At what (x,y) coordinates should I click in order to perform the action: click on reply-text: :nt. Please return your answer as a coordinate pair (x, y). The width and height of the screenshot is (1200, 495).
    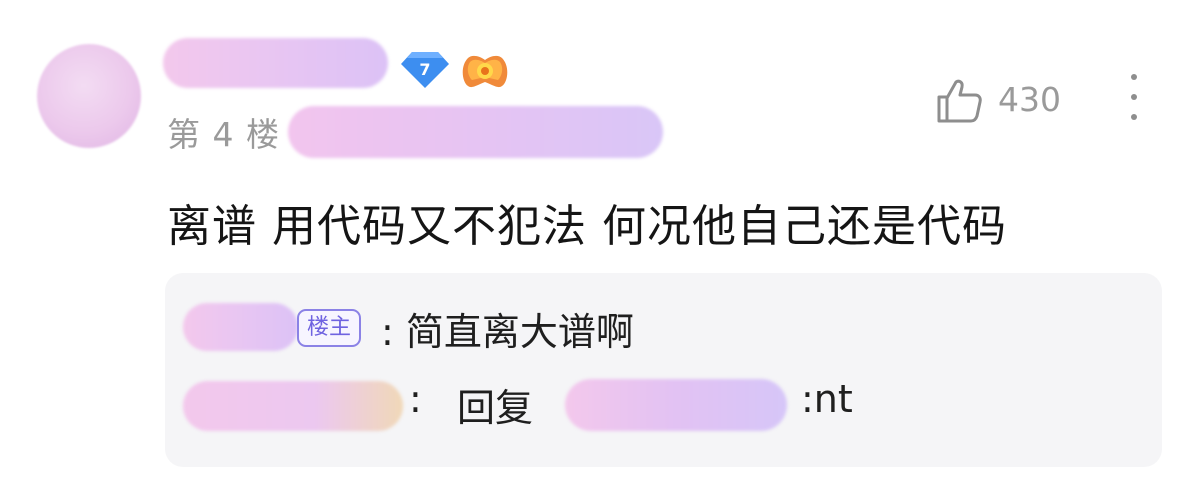
    Looking at the image, I should click on (827, 399).